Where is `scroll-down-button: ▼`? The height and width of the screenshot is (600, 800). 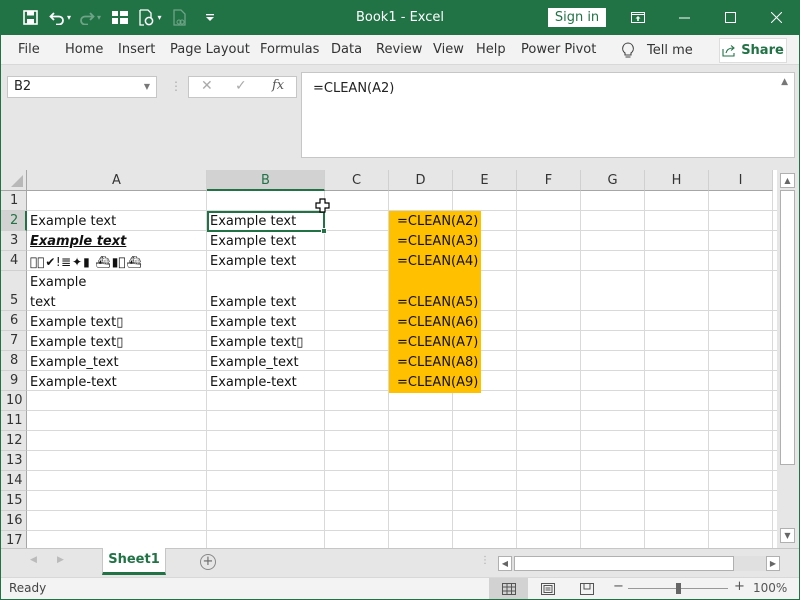
scroll-down-button: ▼ is located at coordinates (787, 535).